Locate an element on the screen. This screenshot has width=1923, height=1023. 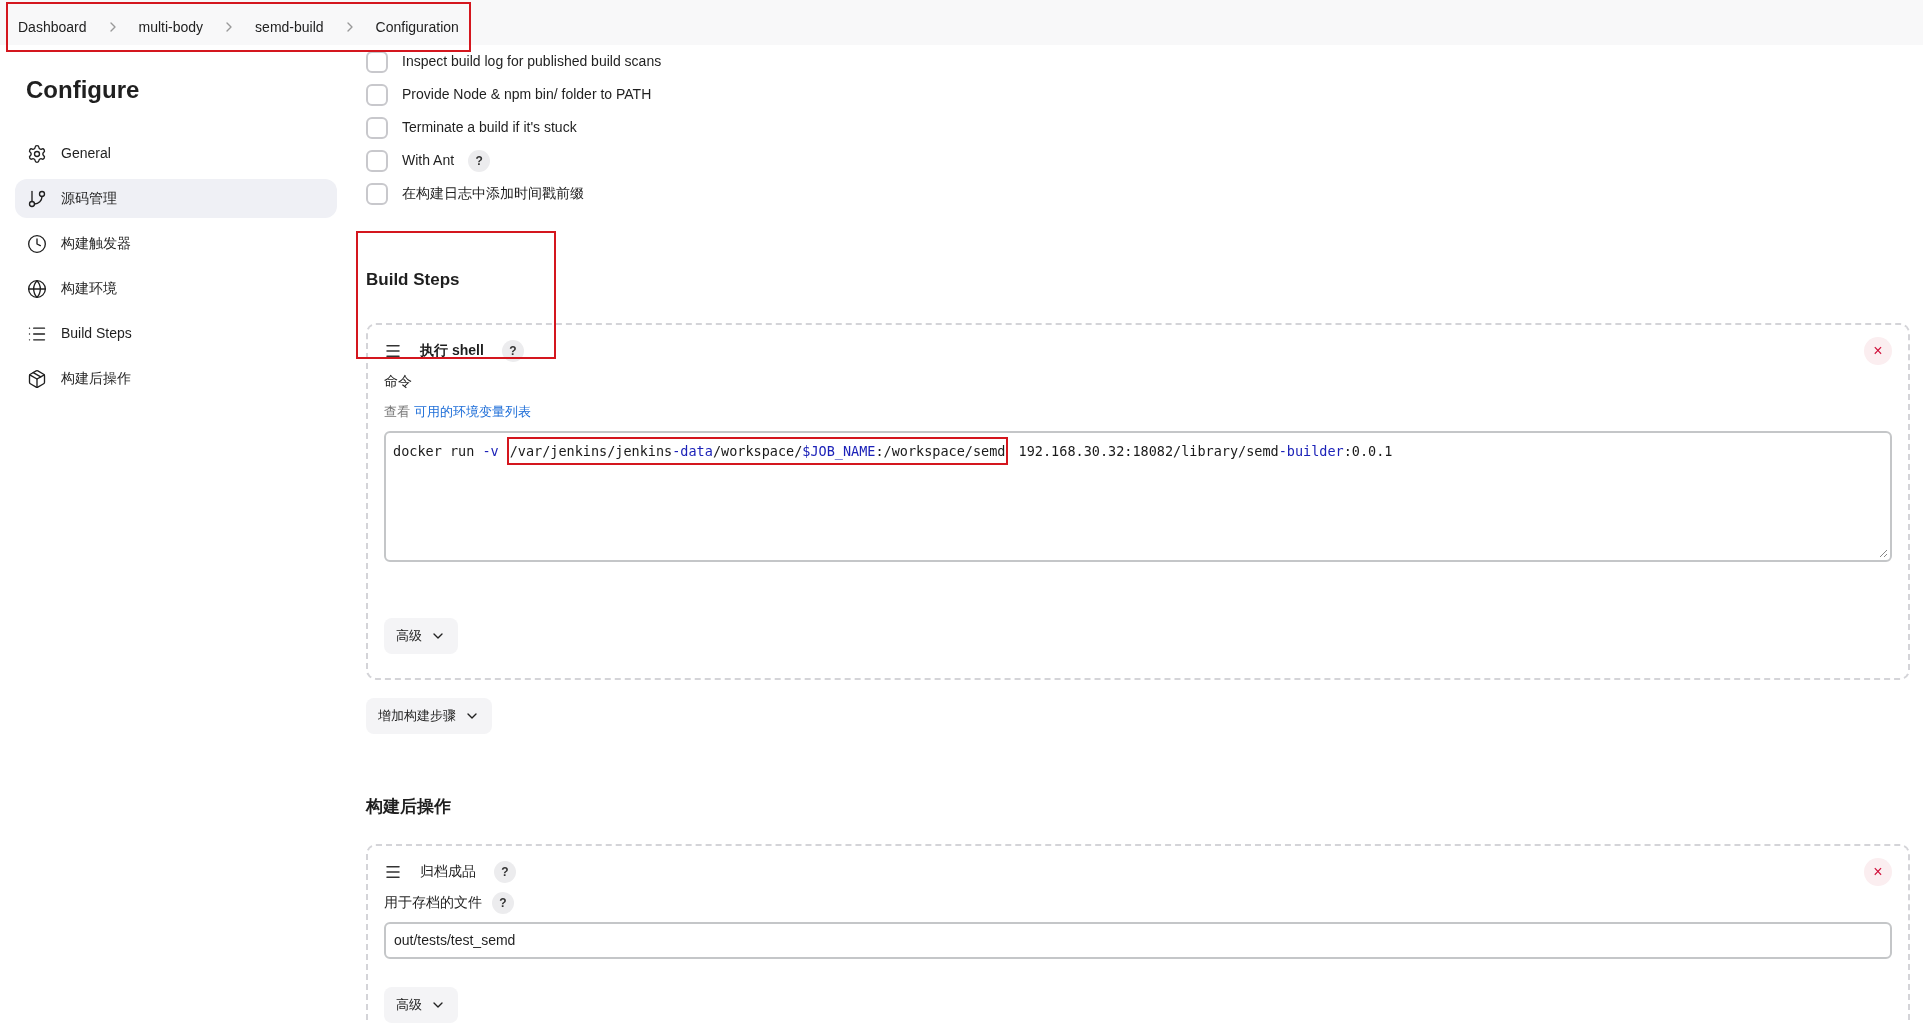
env-vars-link: 可用的环境变量列表 is located at coordinates (472, 411).